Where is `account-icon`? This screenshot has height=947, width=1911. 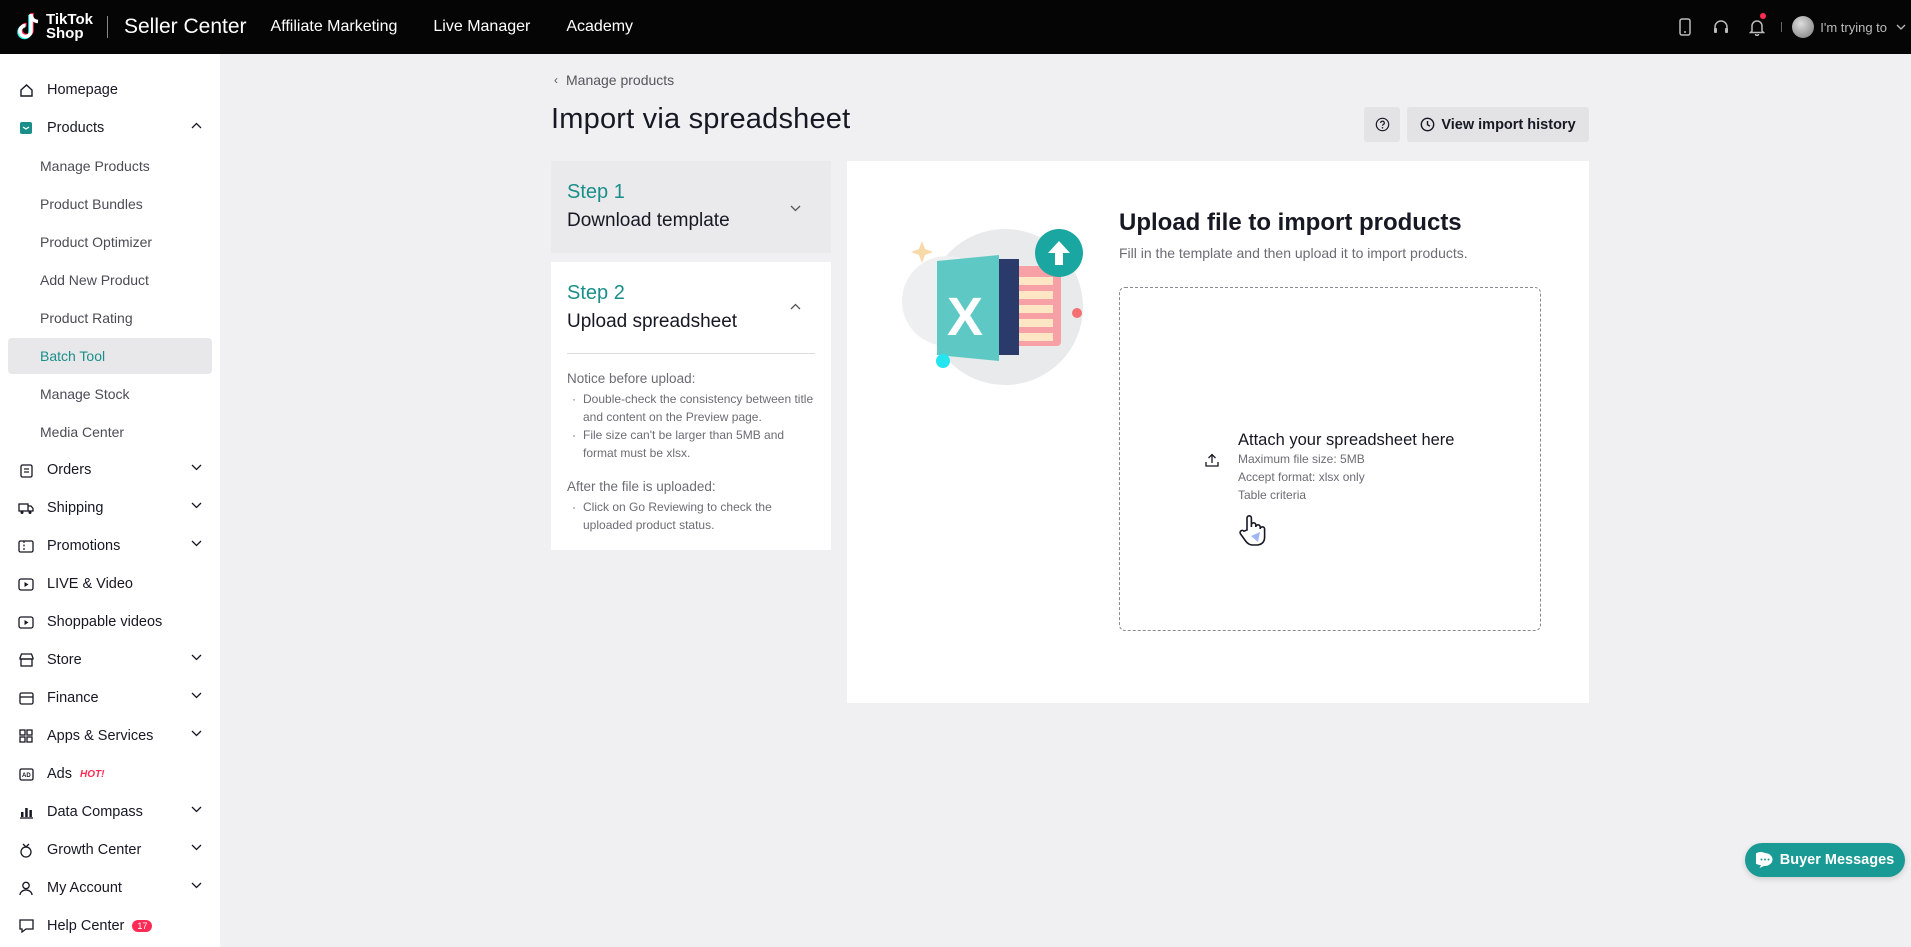 account-icon is located at coordinates (26, 888).